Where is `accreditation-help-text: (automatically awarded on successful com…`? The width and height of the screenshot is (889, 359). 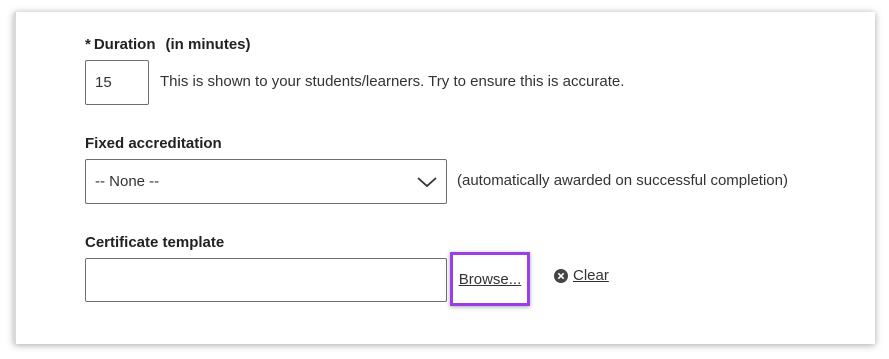 accreditation-help-text: (automatically awarded on successful com… is located at coordinates (622, 180).